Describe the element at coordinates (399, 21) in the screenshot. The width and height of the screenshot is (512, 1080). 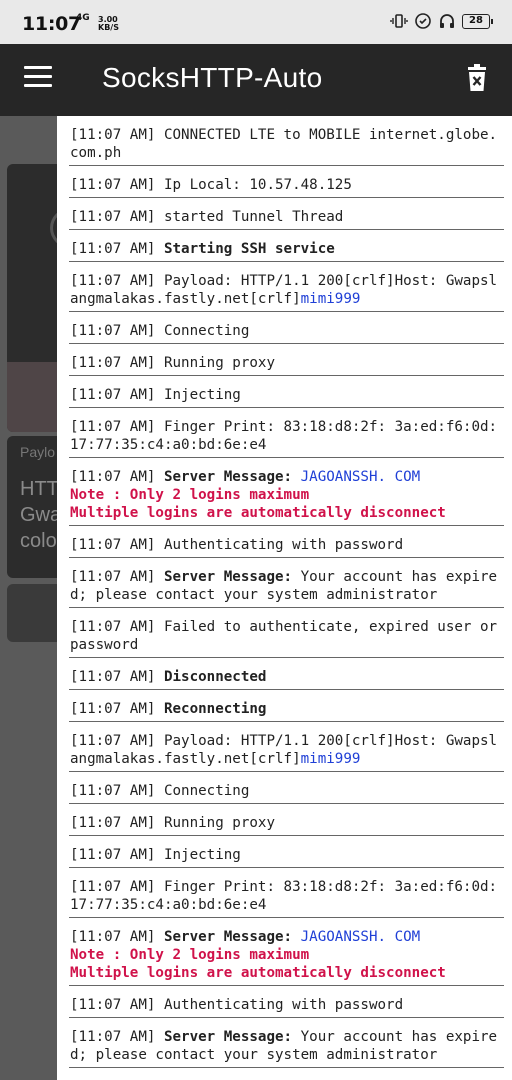
I see `vibrate-icon` at that location.